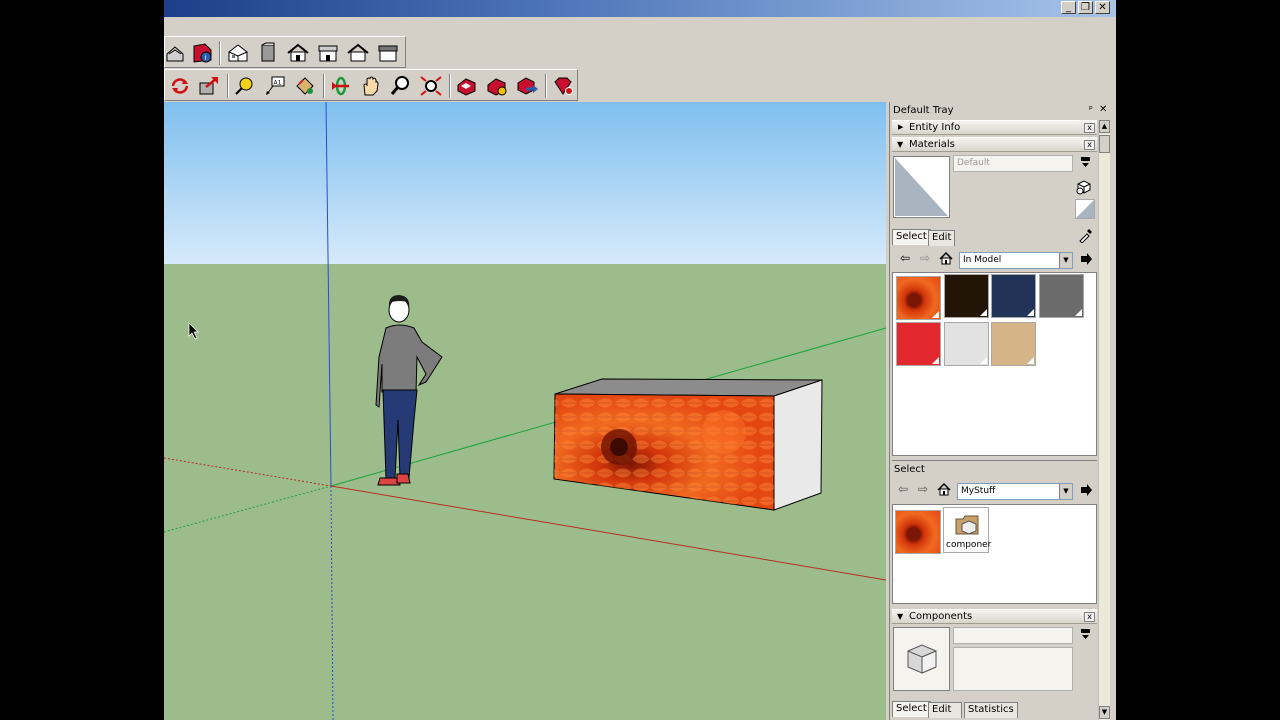 This screenshot has width=1280, height=720. Describe the element at coordinates (1084, 187) in the screenshot. I see `create-material-icon` at that location.